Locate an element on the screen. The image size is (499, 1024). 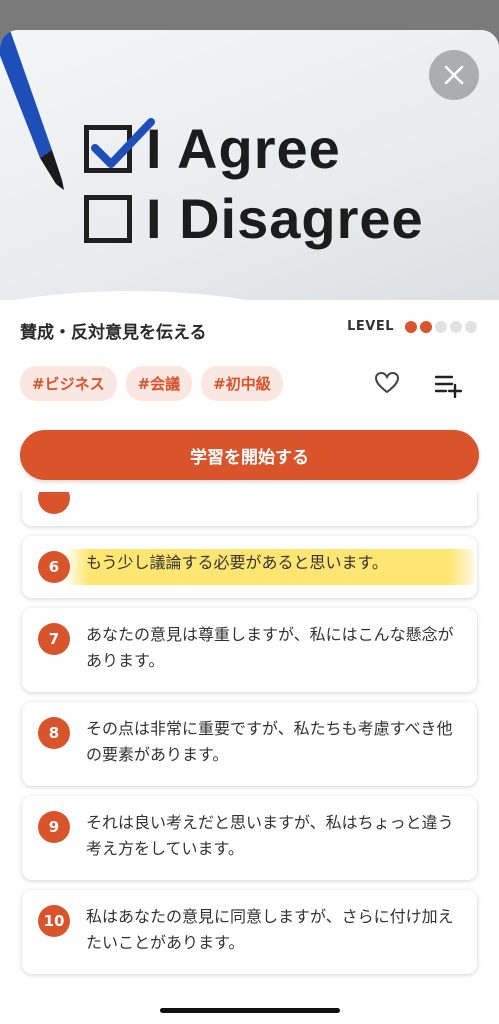
phrase-card-7: 7 あなたの意見は尊重しますが、私にはこんな懸念があります。 is located at coordinates (249, 650).